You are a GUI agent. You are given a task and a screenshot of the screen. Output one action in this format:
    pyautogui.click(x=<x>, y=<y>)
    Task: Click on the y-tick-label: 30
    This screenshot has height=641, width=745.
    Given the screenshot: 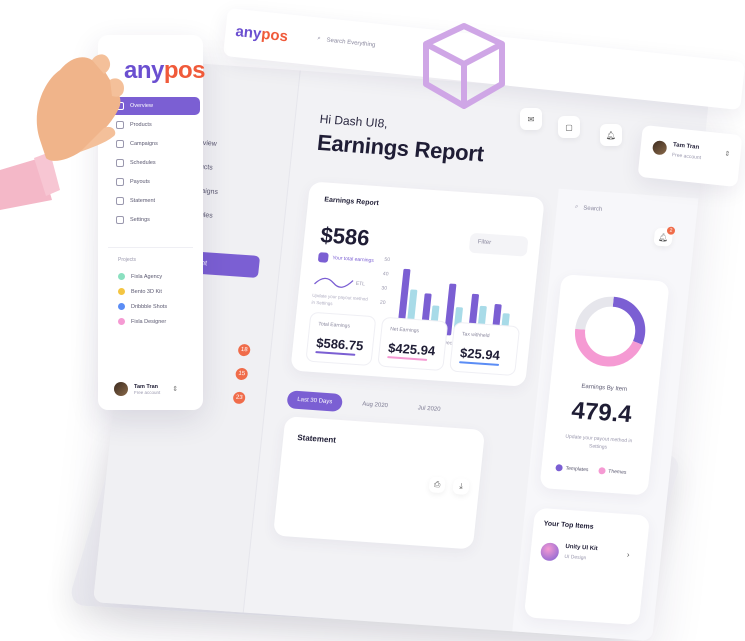 What is the action you would take?
    pyautogui.click(x=384, y=288)
    